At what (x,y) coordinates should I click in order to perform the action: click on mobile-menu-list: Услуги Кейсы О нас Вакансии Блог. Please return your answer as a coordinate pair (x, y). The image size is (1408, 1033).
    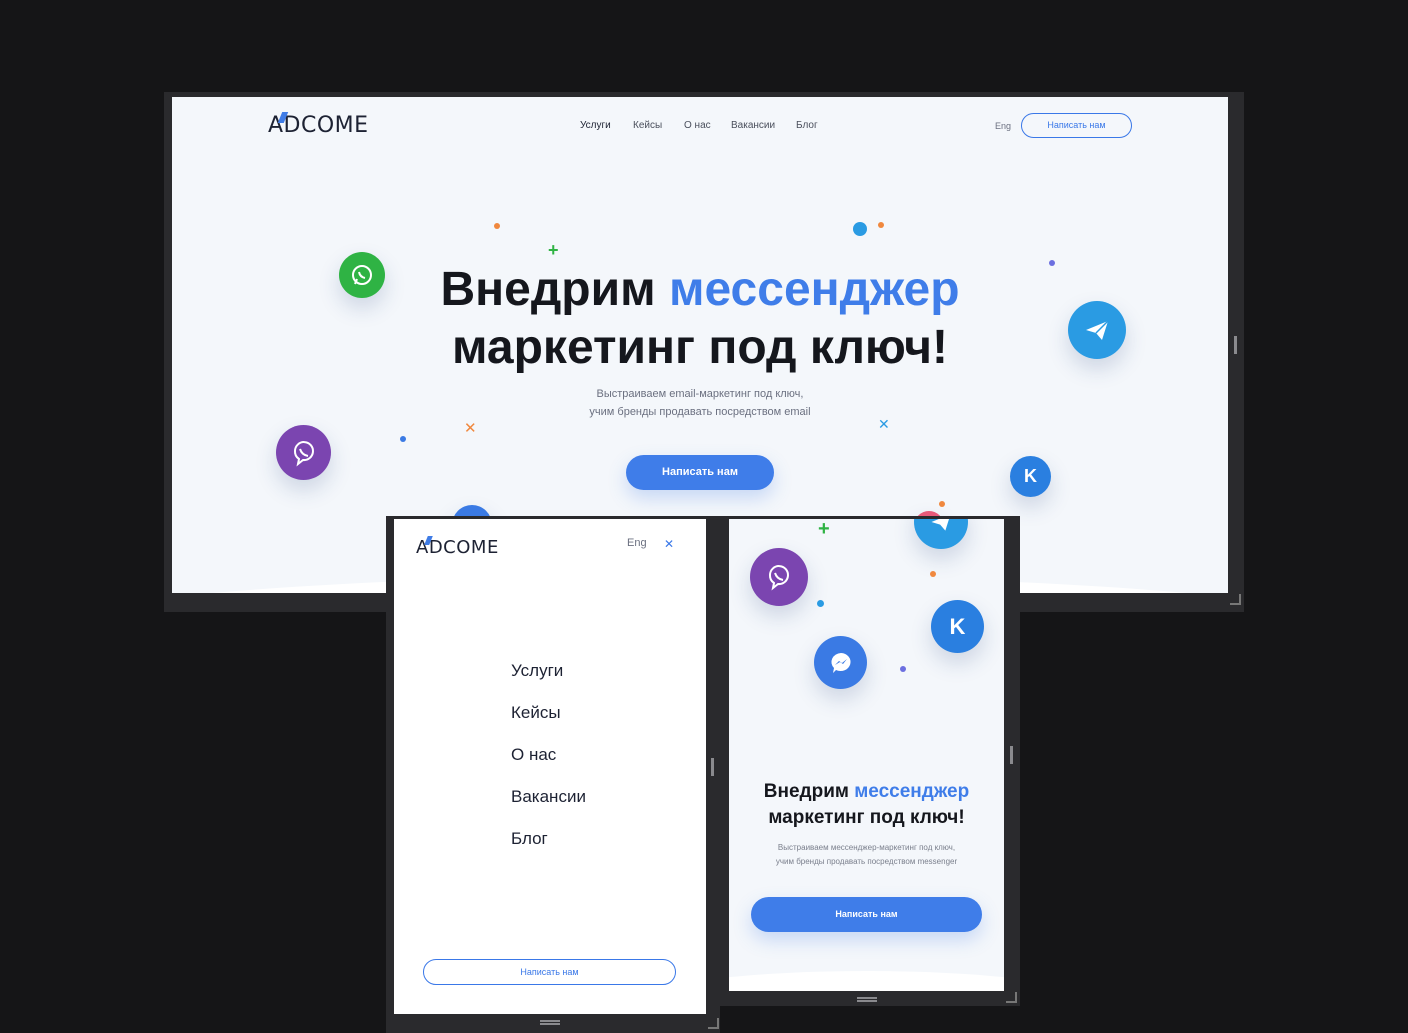
    Looking at the image, I should click on (548, 766).